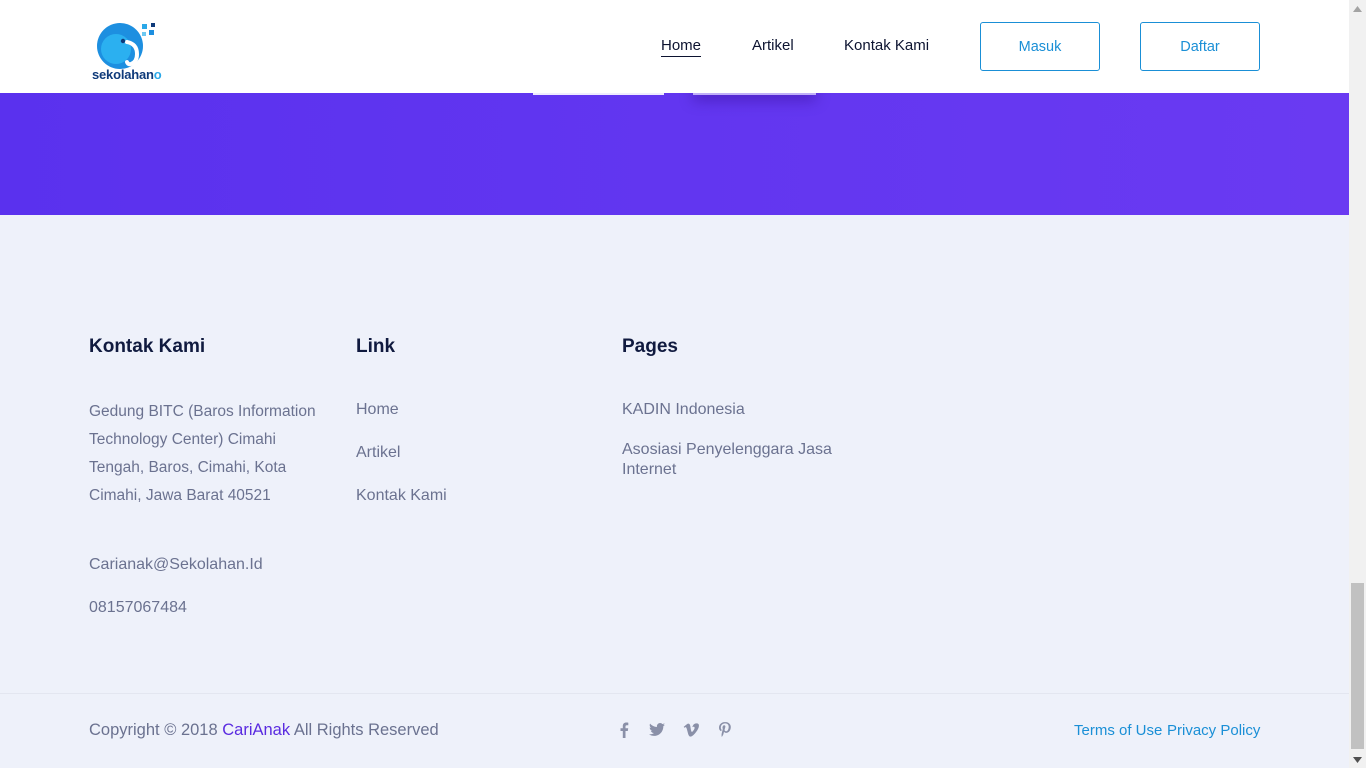 This screenshot has height=768, width=1366. I want to click on footer-phone: 08157067484, so click(138, 607).